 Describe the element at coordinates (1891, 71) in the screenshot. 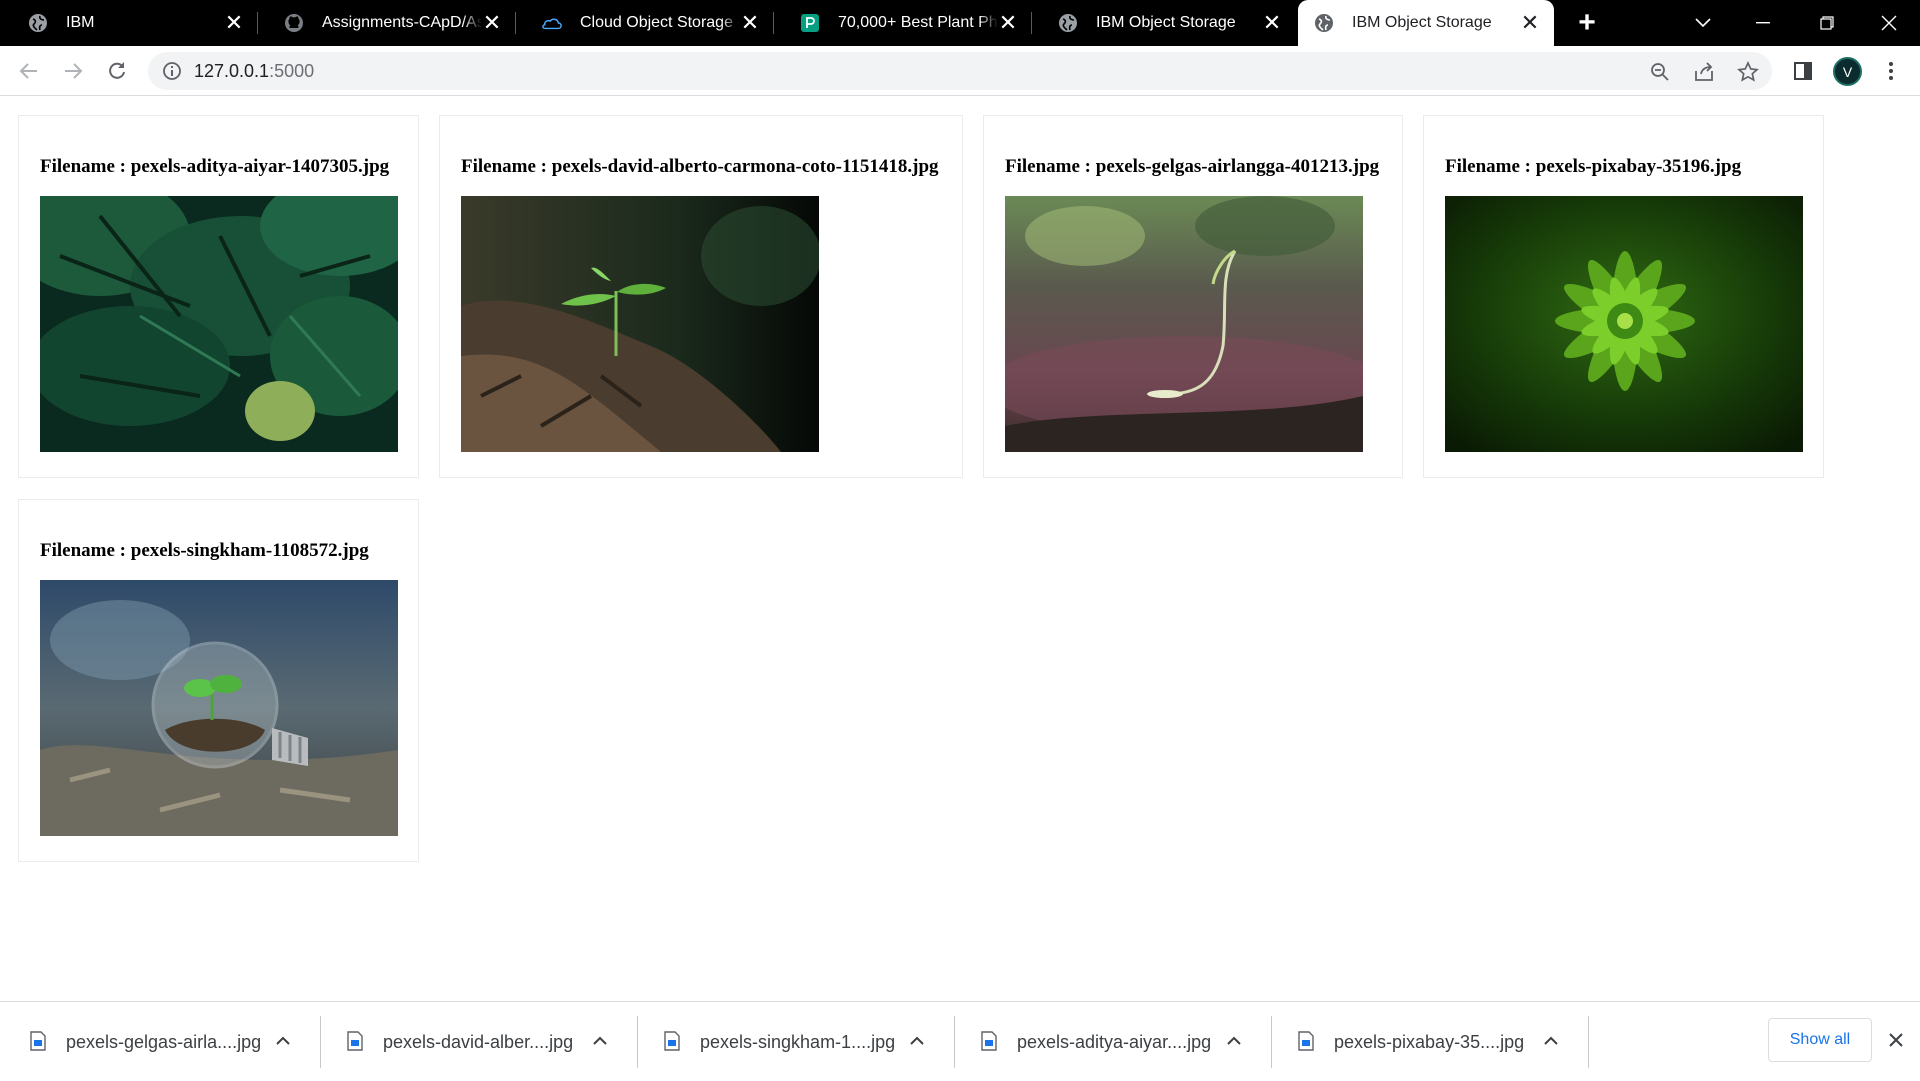

I see `kebab-menu-icon` at that location.